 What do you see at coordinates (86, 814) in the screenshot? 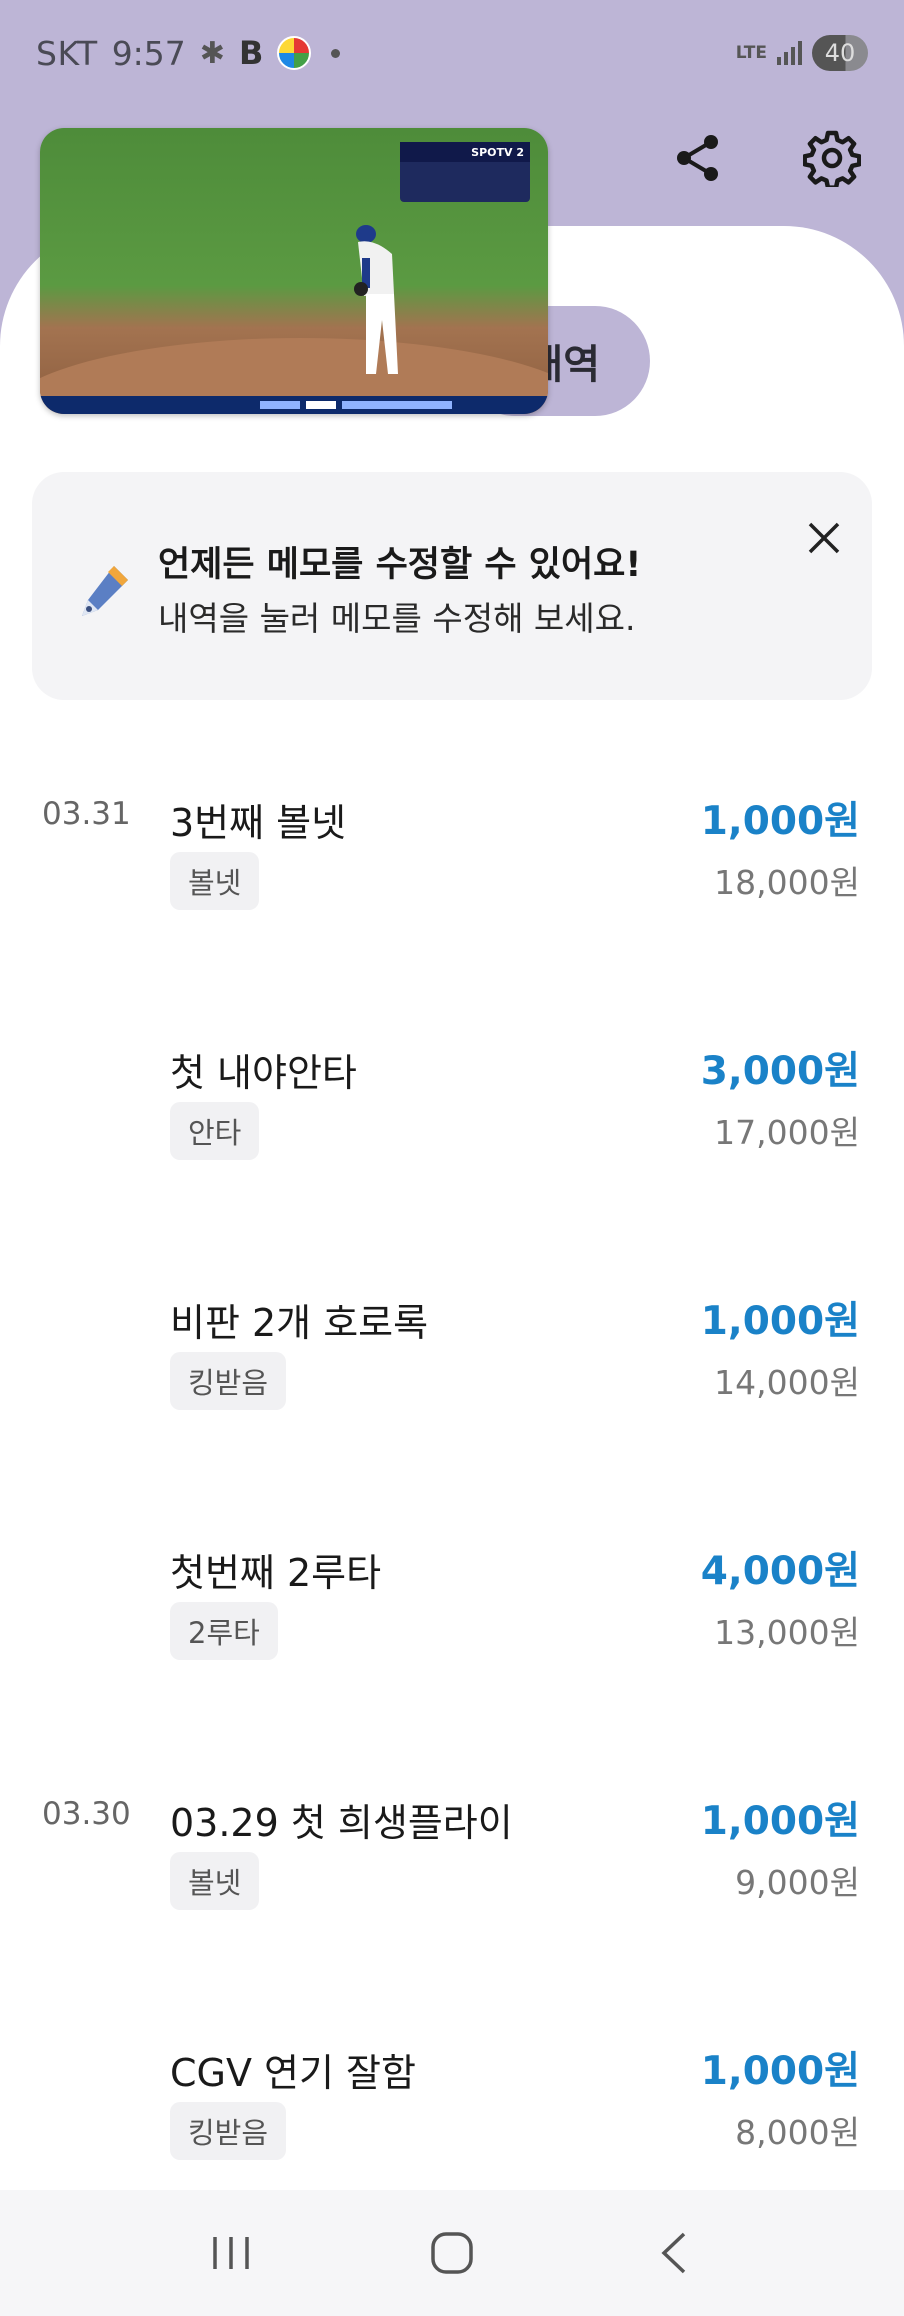
I see `list-item-date: 03.31` at bounding box center [86, 814].